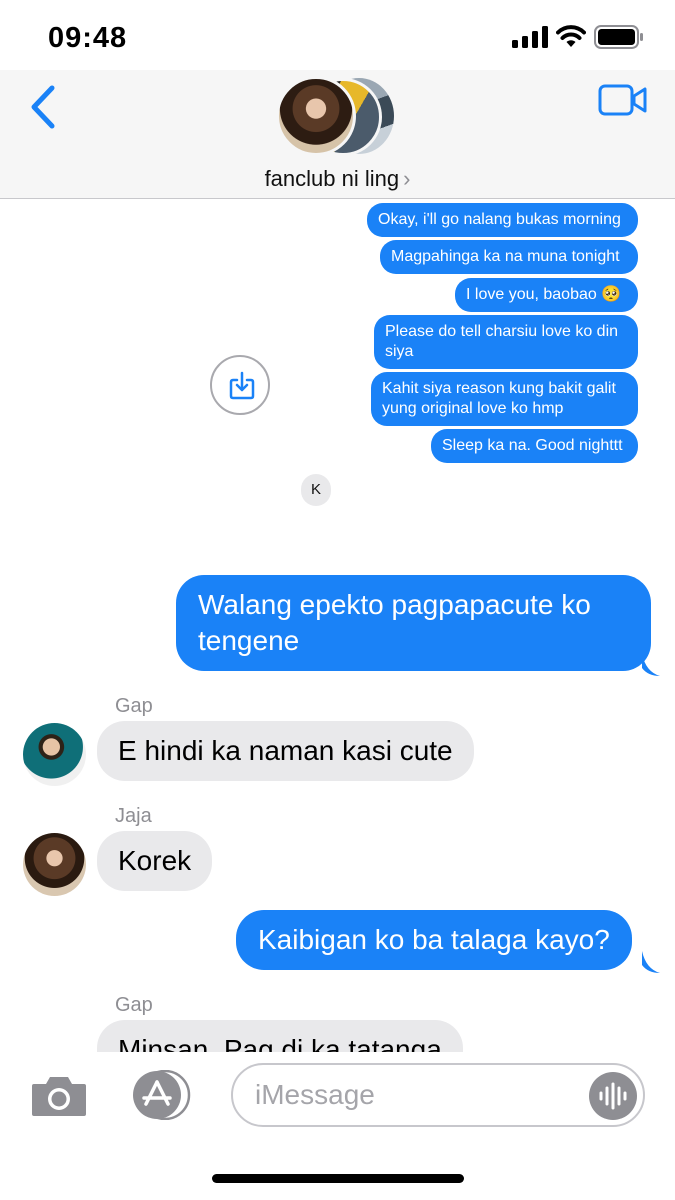  What do you see at coordinates (133, 816) in the screenshot?
I see `sender-name: Jaja` at bounding box center [133, 816].